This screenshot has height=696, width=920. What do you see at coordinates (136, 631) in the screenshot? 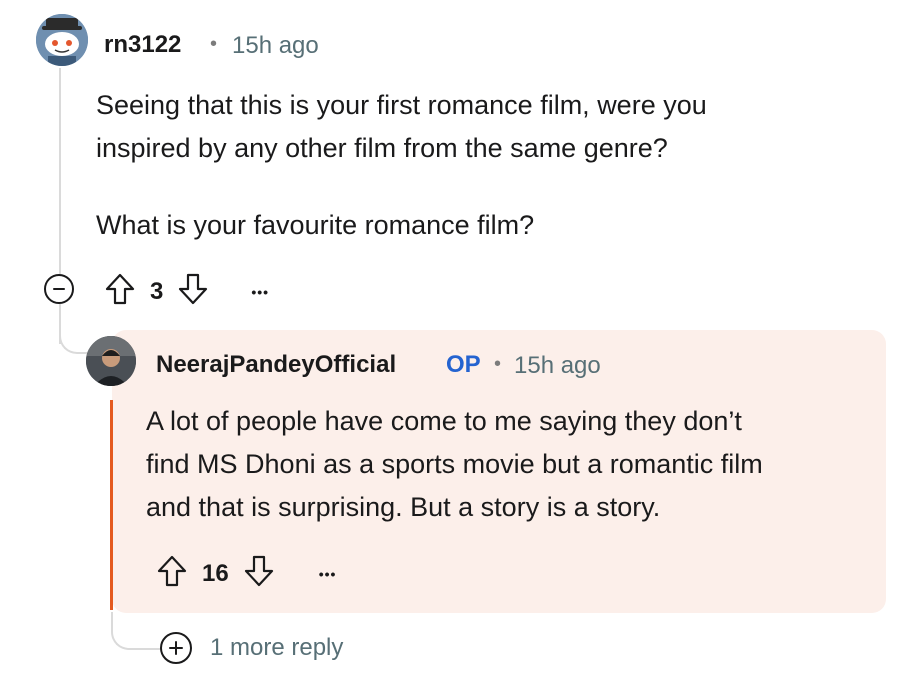
I see `thread-curve-more` at bounding box center [136, 631].